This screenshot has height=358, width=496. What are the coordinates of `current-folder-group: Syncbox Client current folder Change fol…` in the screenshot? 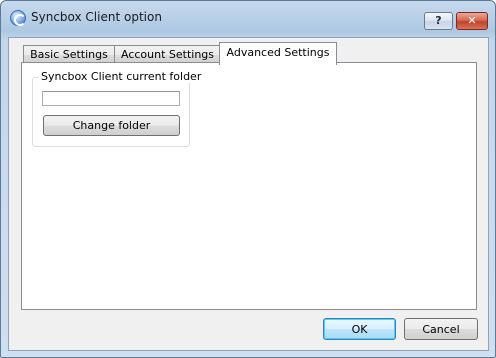 It's located at (118, 108).